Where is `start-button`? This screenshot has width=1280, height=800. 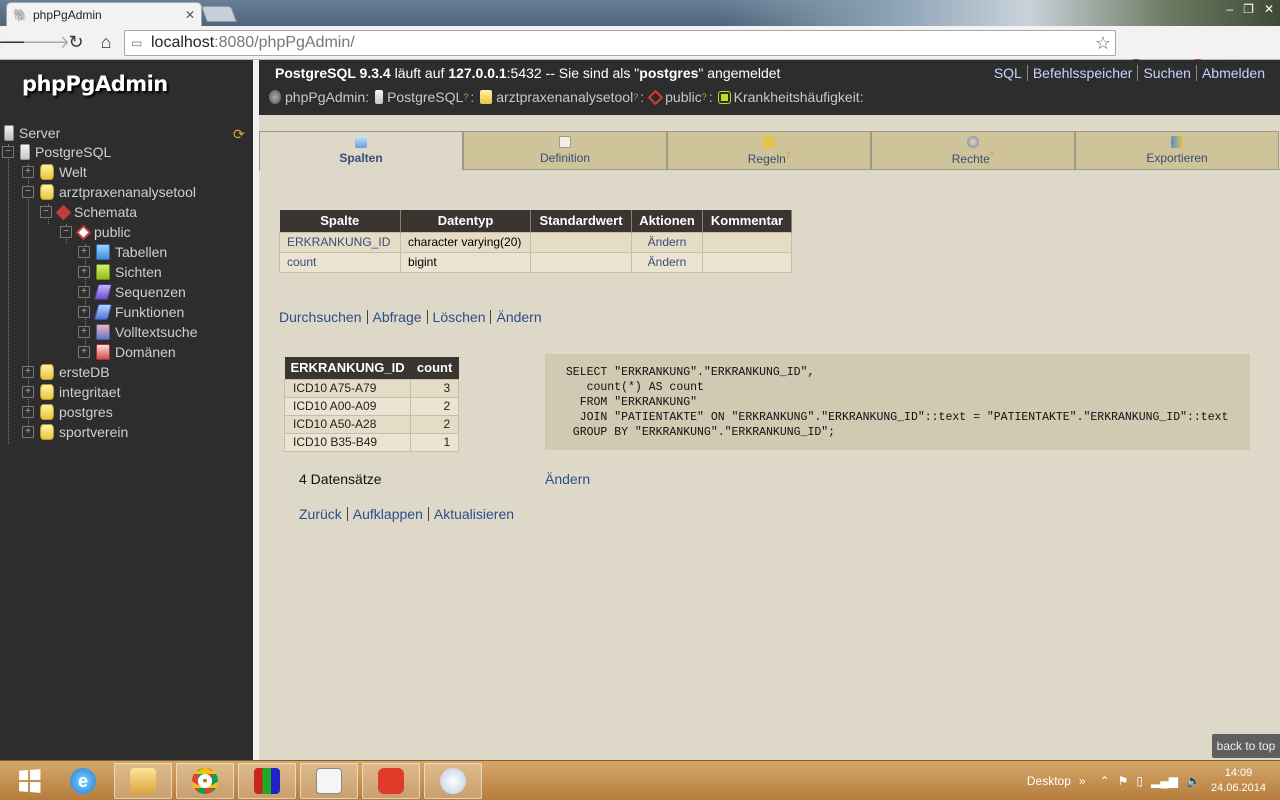 start-button is located at coordinates (29, 781).